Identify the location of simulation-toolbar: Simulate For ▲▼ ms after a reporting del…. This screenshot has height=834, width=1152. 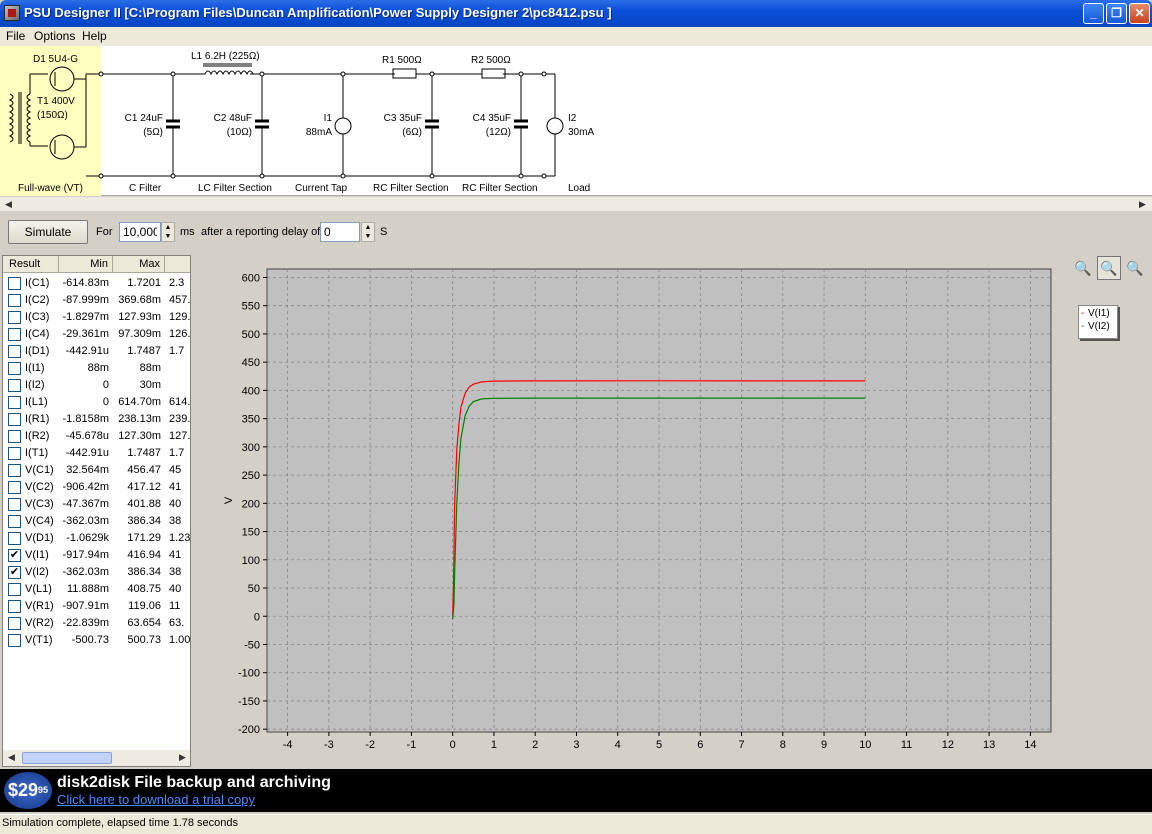
(576, 232).